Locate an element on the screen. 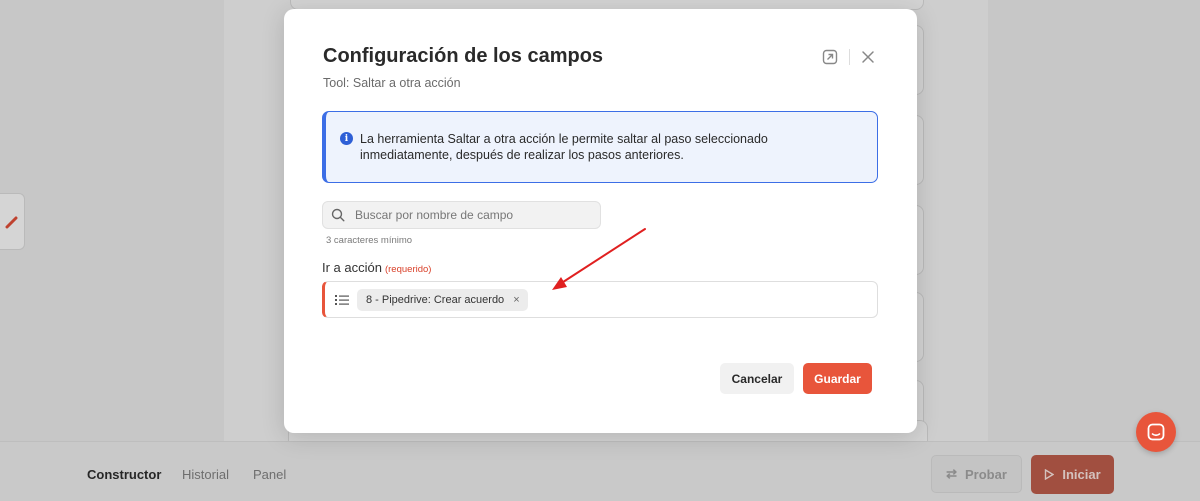 Image resolution: width=1200 pixels, height=501 pixels. required-marker: (requerido) is located at coordinates (408, 269).